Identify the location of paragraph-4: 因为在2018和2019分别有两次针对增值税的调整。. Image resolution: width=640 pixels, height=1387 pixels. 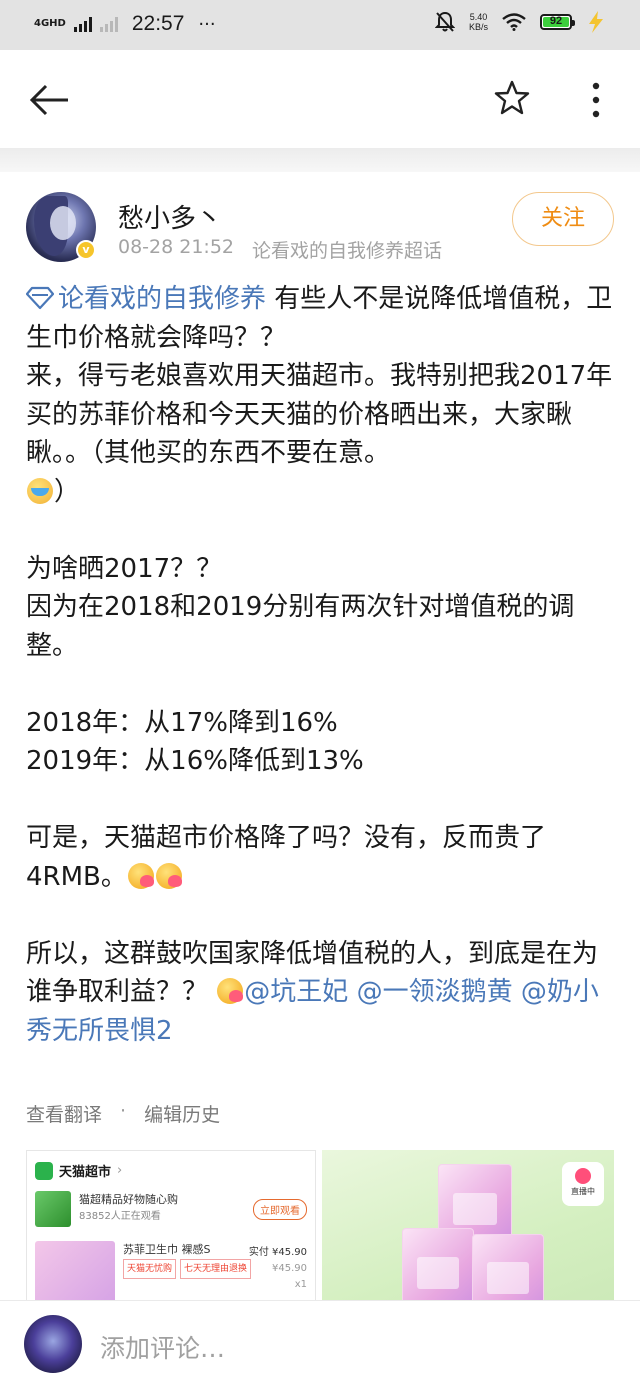
(300, 626).